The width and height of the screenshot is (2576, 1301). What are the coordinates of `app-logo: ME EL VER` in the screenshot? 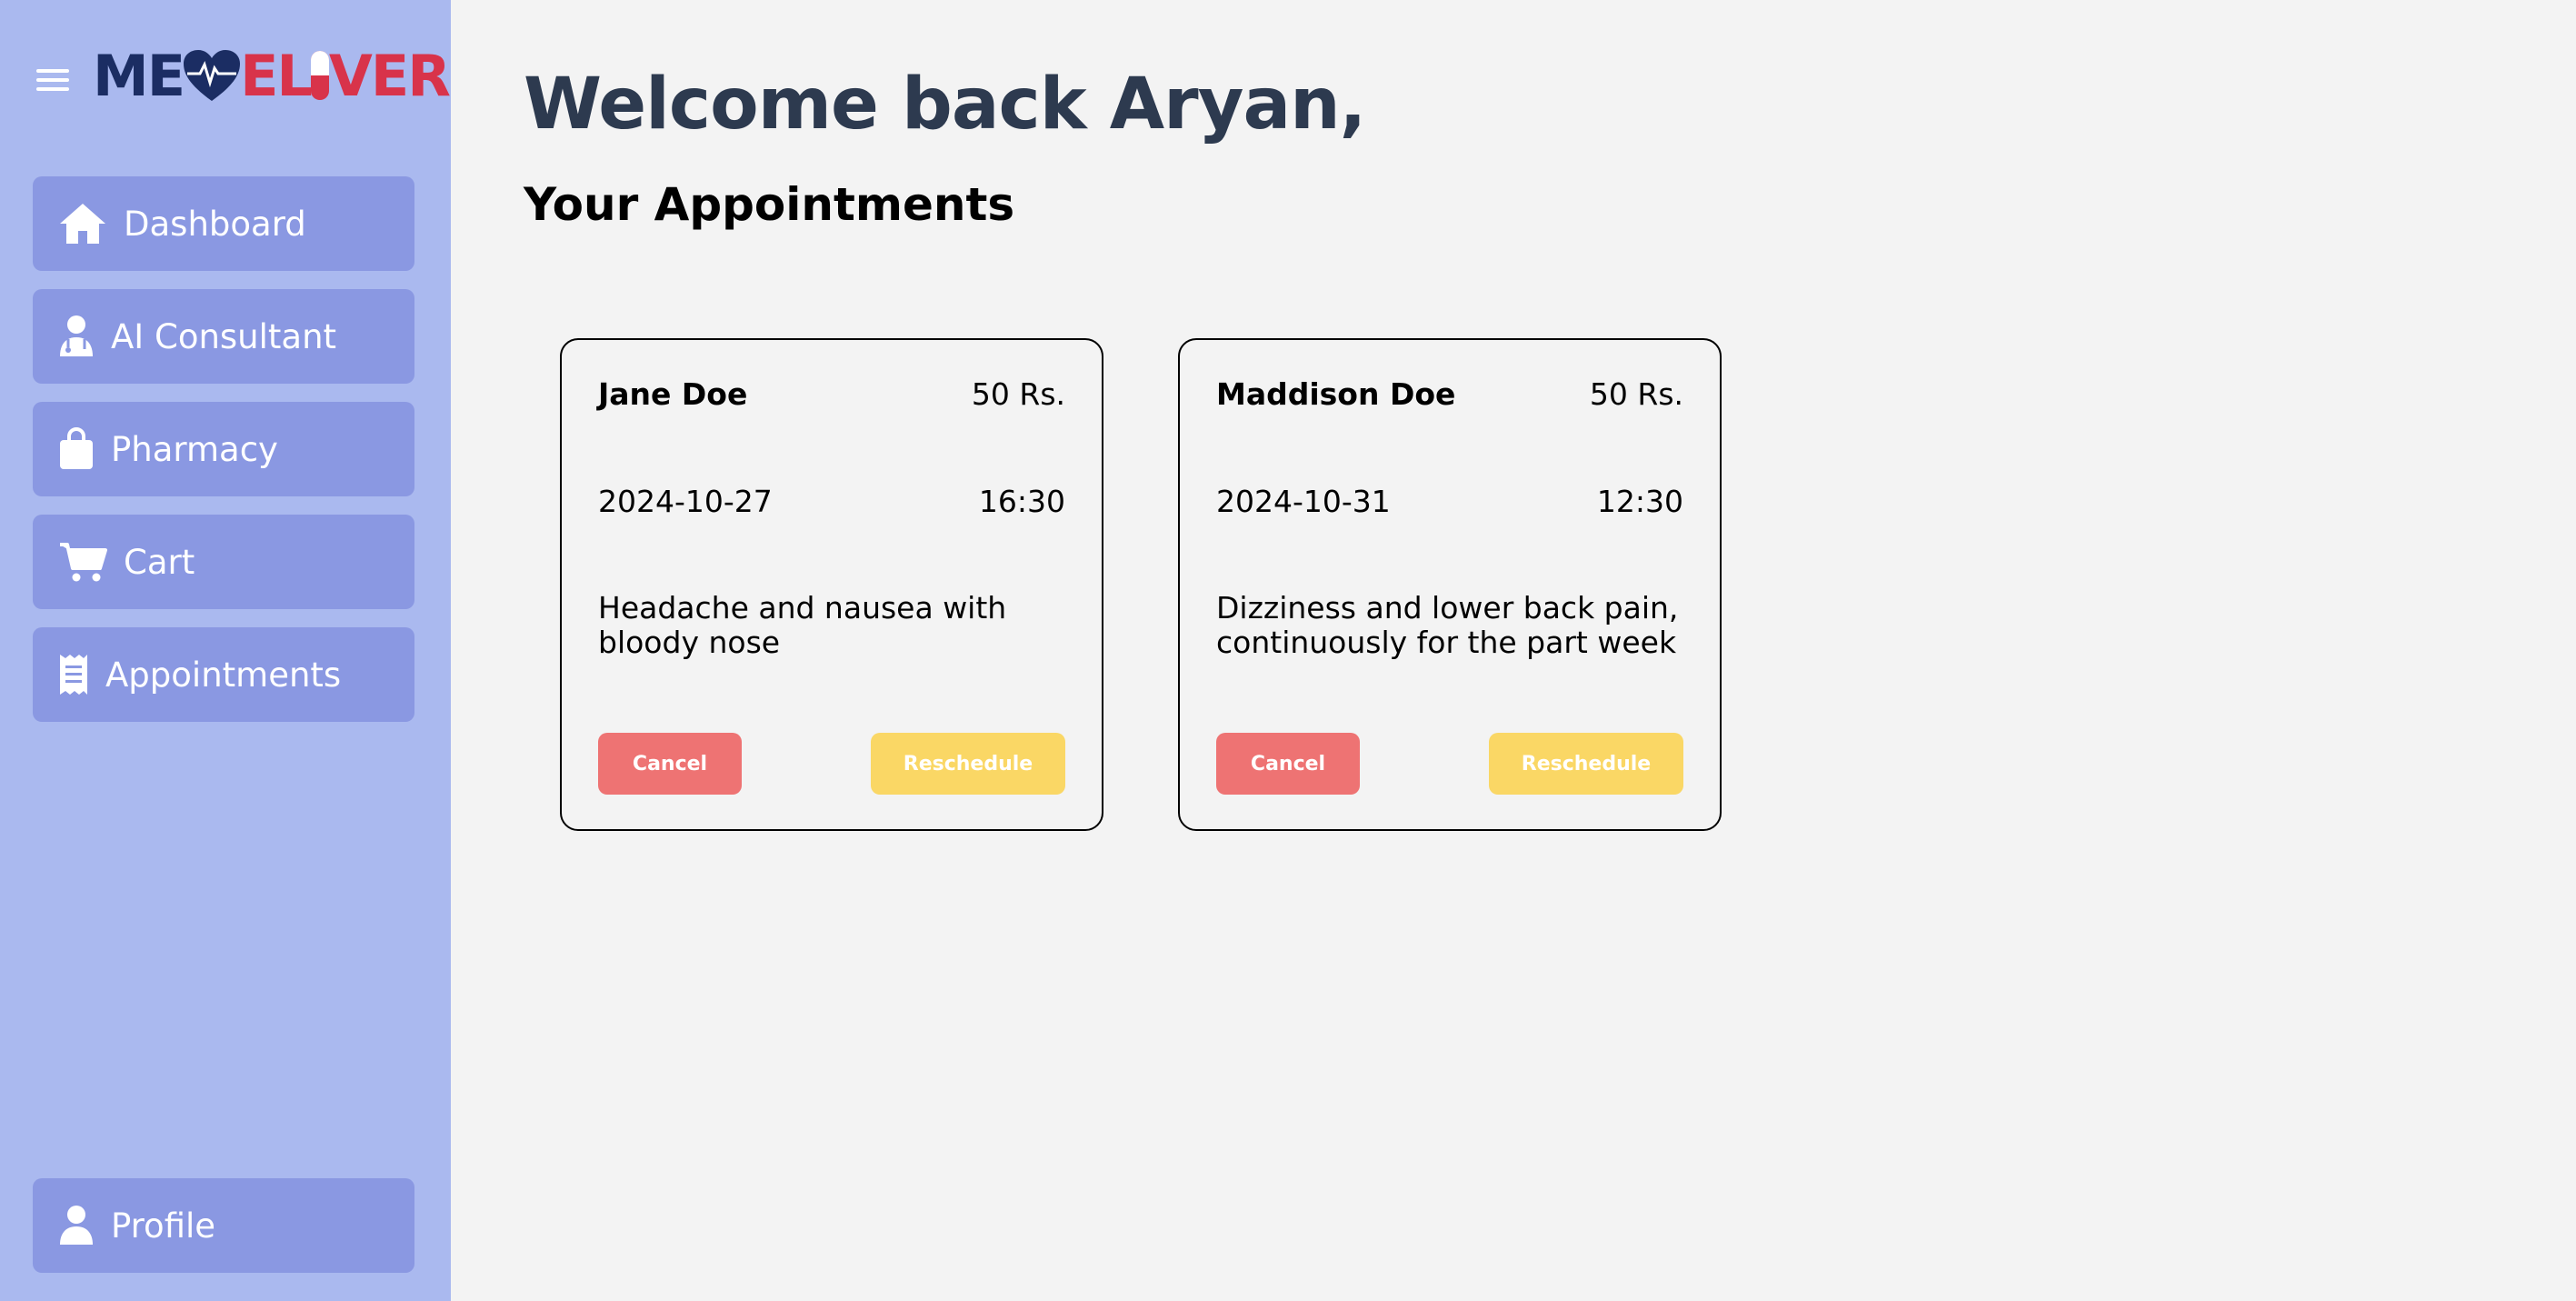 It's located at (272, 76).